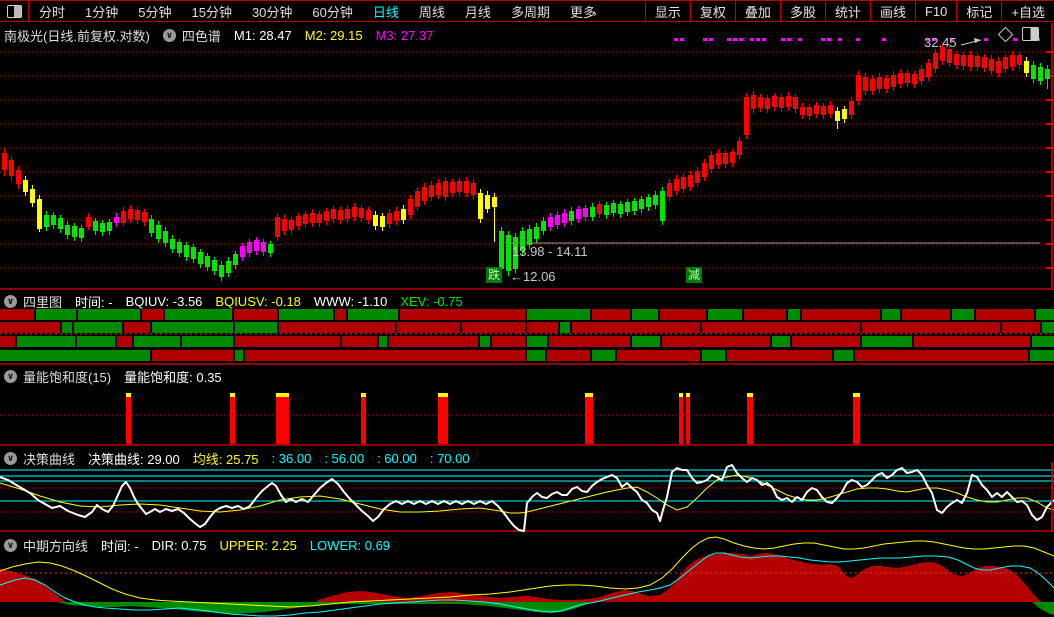 Image resolution: width=1054 pixels, height=617 pixels. Describe the element at coordinates (527, 418) in the screenshot. I see `volume-saturation-bars` at that location.